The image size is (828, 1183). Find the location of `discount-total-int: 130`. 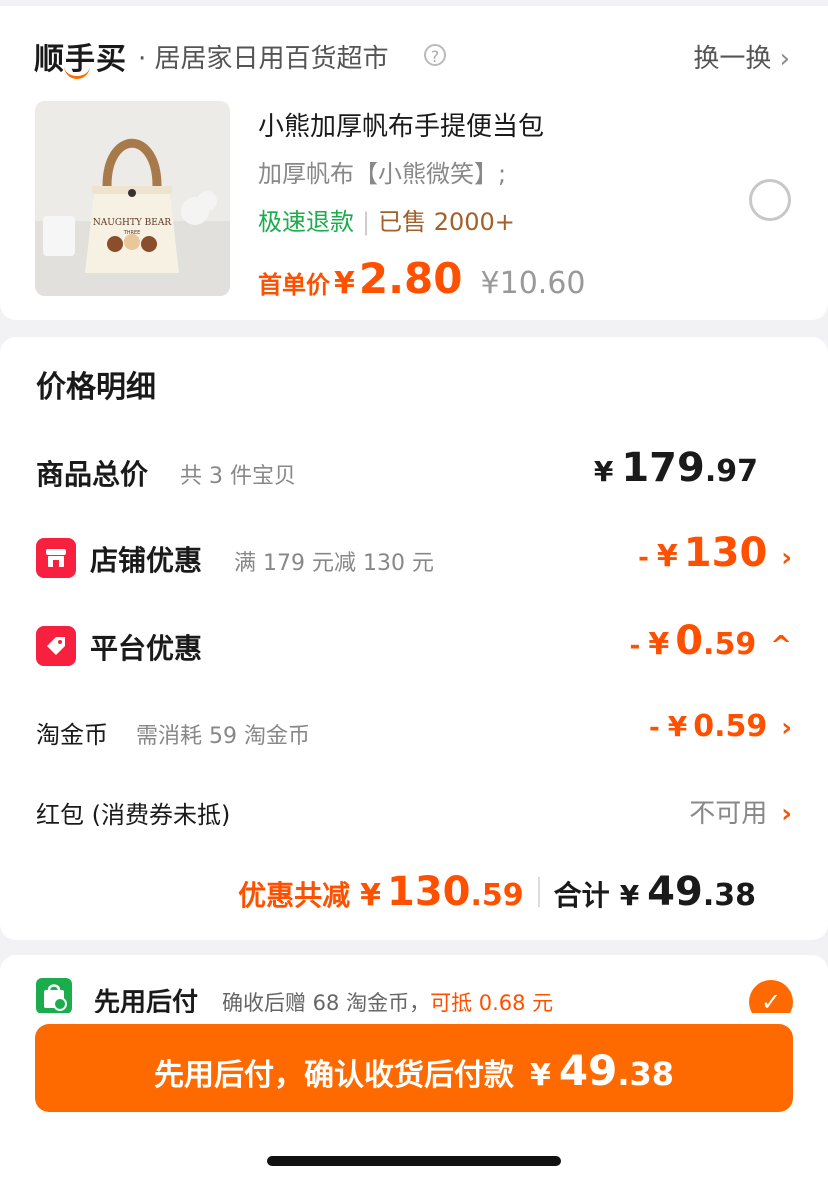

discount-total-int: 130 is located at coordinates (429, 892).